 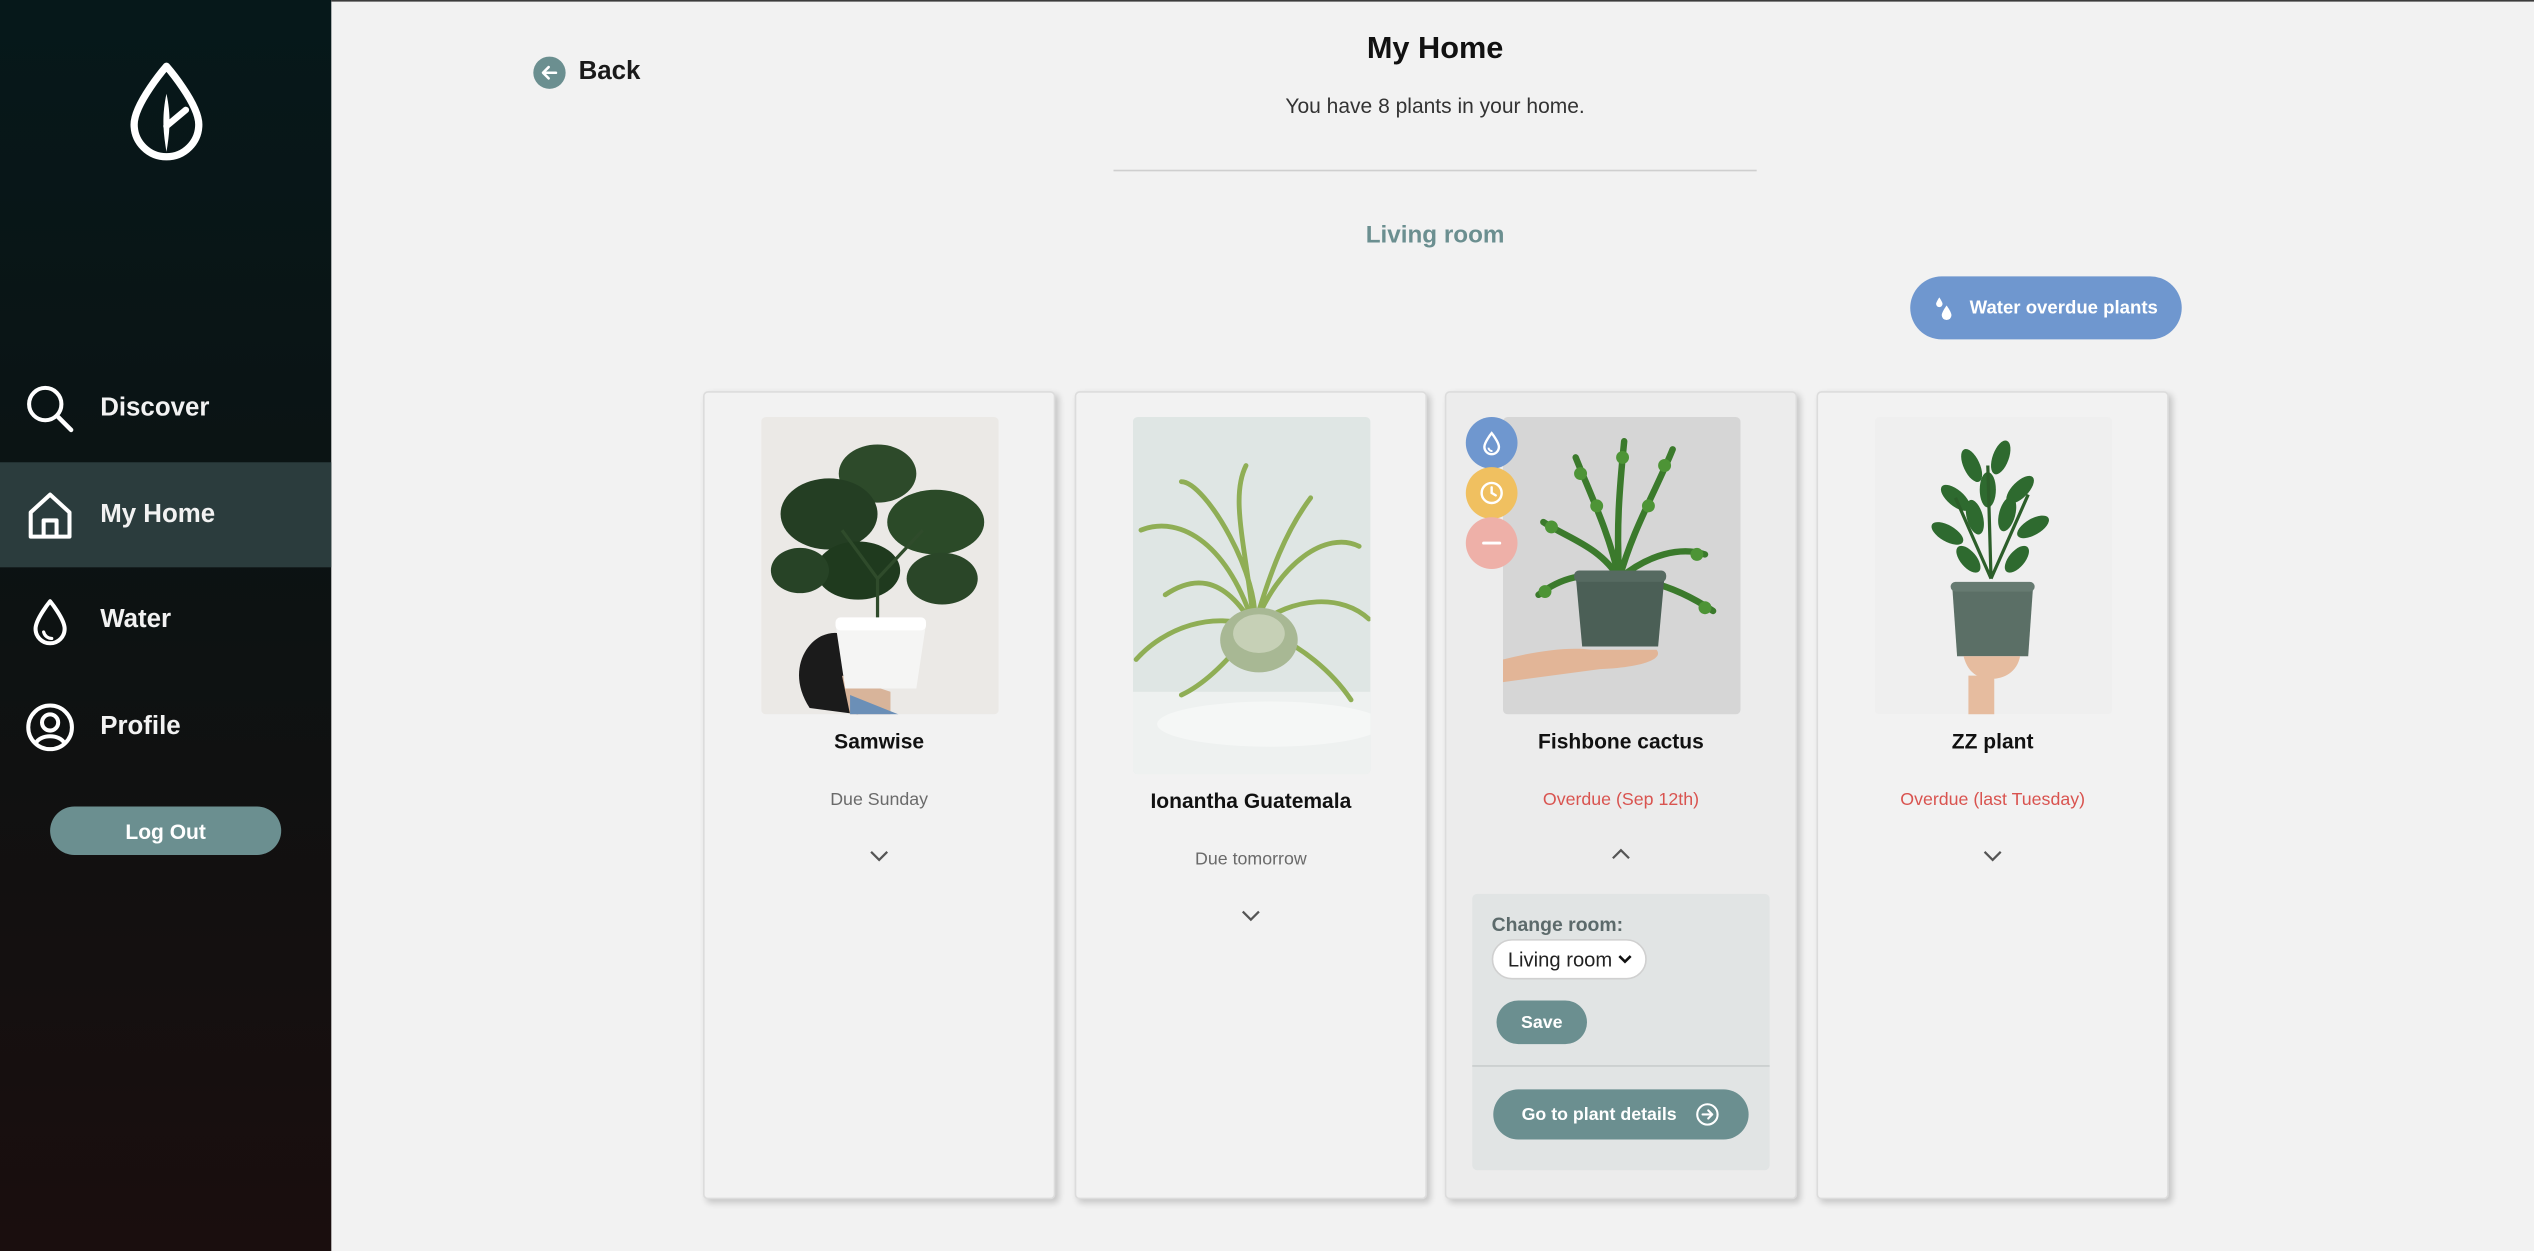 What do you see at coordinates (609, 72) in the screenshot?
I see `back-label: Back` at bounding box center [609, 72].